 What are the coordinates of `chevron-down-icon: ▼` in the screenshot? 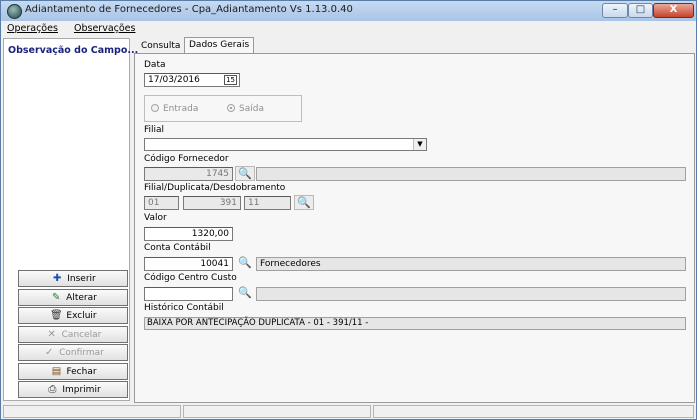 It's located at (419, 144).